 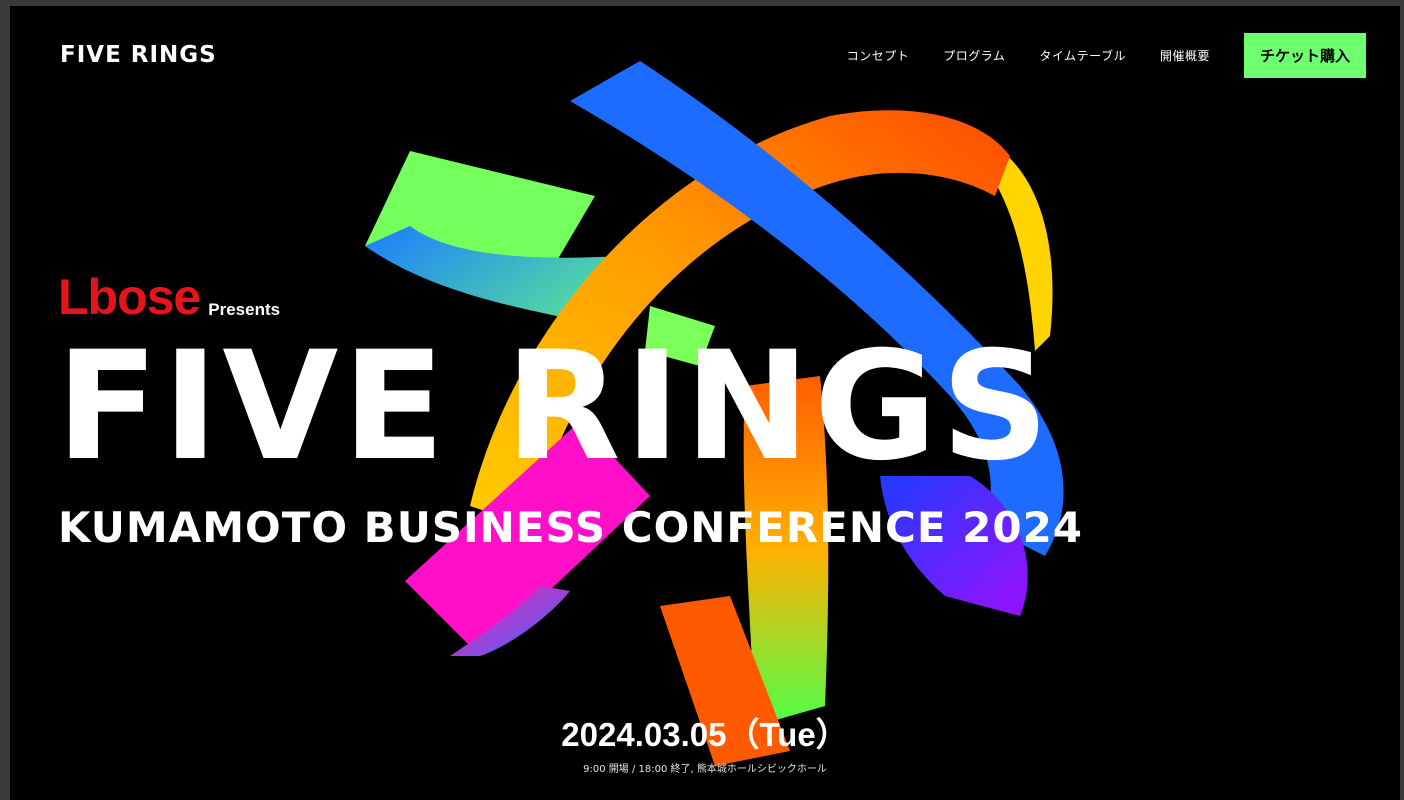 What do you see at coordinates (974, 55) in the screenshot?
I see `nav-item-program: プログラム` at bounding box center [974, 55].